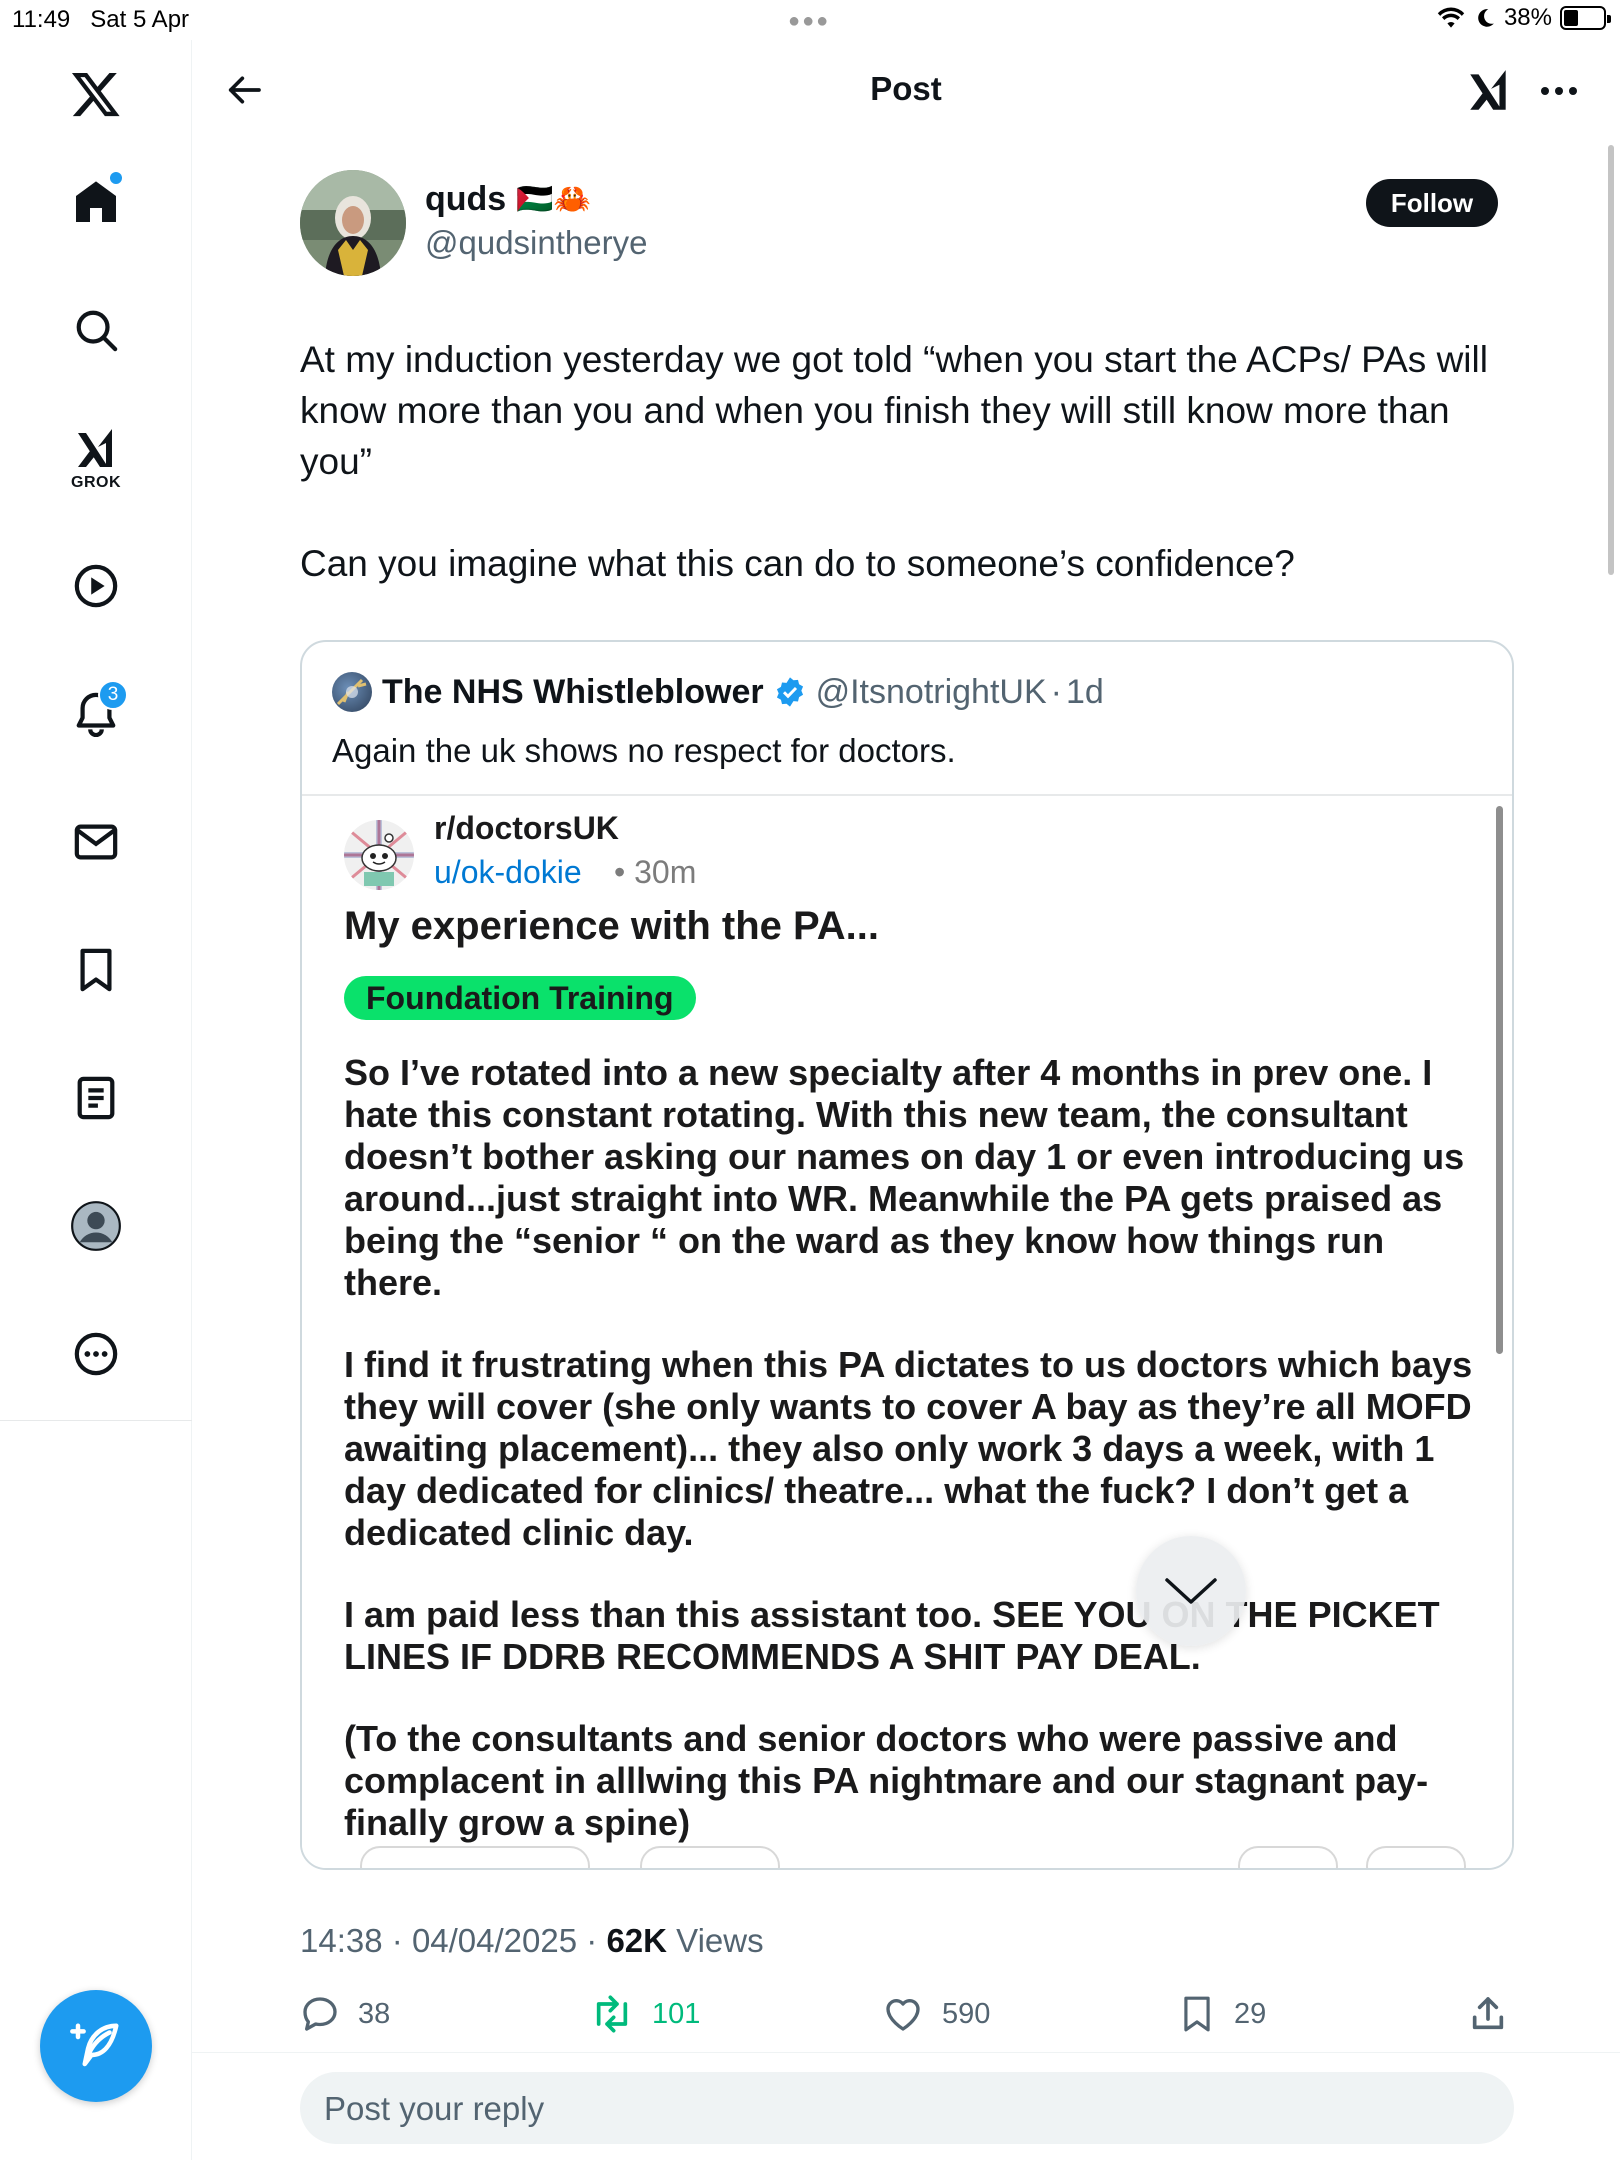 This screenshot has width=1620, height=2160. Describe the element at coordinates (903, 2015) in the screenshot. I see `like-icon` at that location.